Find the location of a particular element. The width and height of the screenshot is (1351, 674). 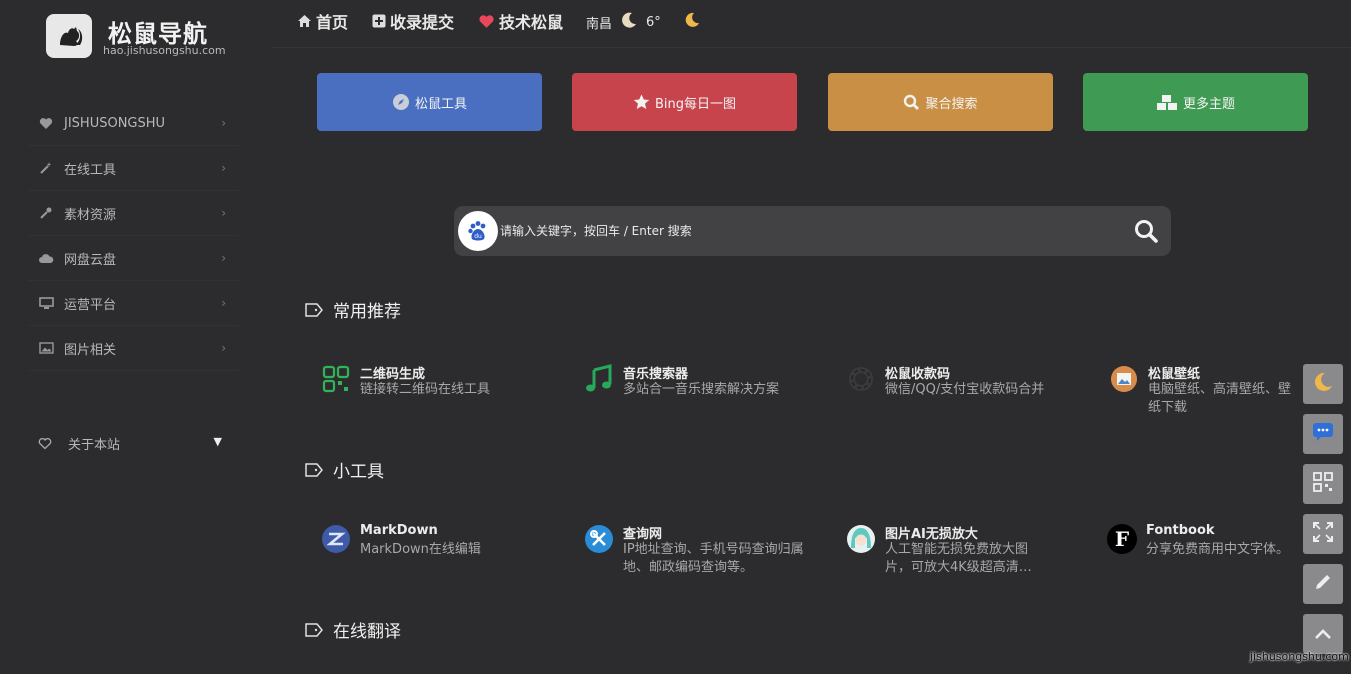

wallpaper-image-icon is located at coordinates (1124, 379).